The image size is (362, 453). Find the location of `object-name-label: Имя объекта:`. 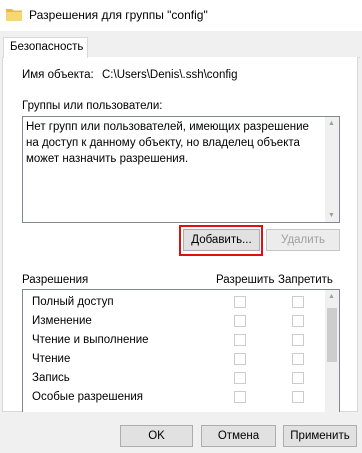

object-name-label: Имя объекта: is located at coordinates (58, 75).